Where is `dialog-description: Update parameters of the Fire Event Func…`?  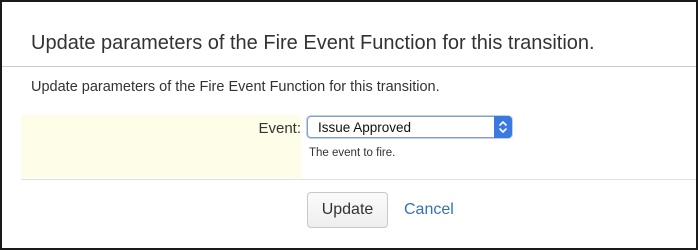 dialog-description: Update parameters of the Fire Event Func… is located at coordinates (235, 87).